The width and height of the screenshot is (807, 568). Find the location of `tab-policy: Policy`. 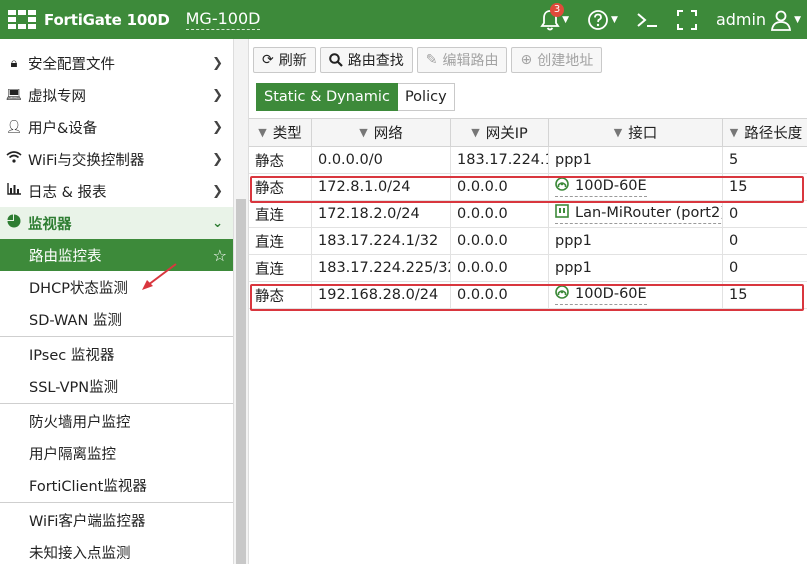

tab-policy: Policy is located at coordinates (426, 97).